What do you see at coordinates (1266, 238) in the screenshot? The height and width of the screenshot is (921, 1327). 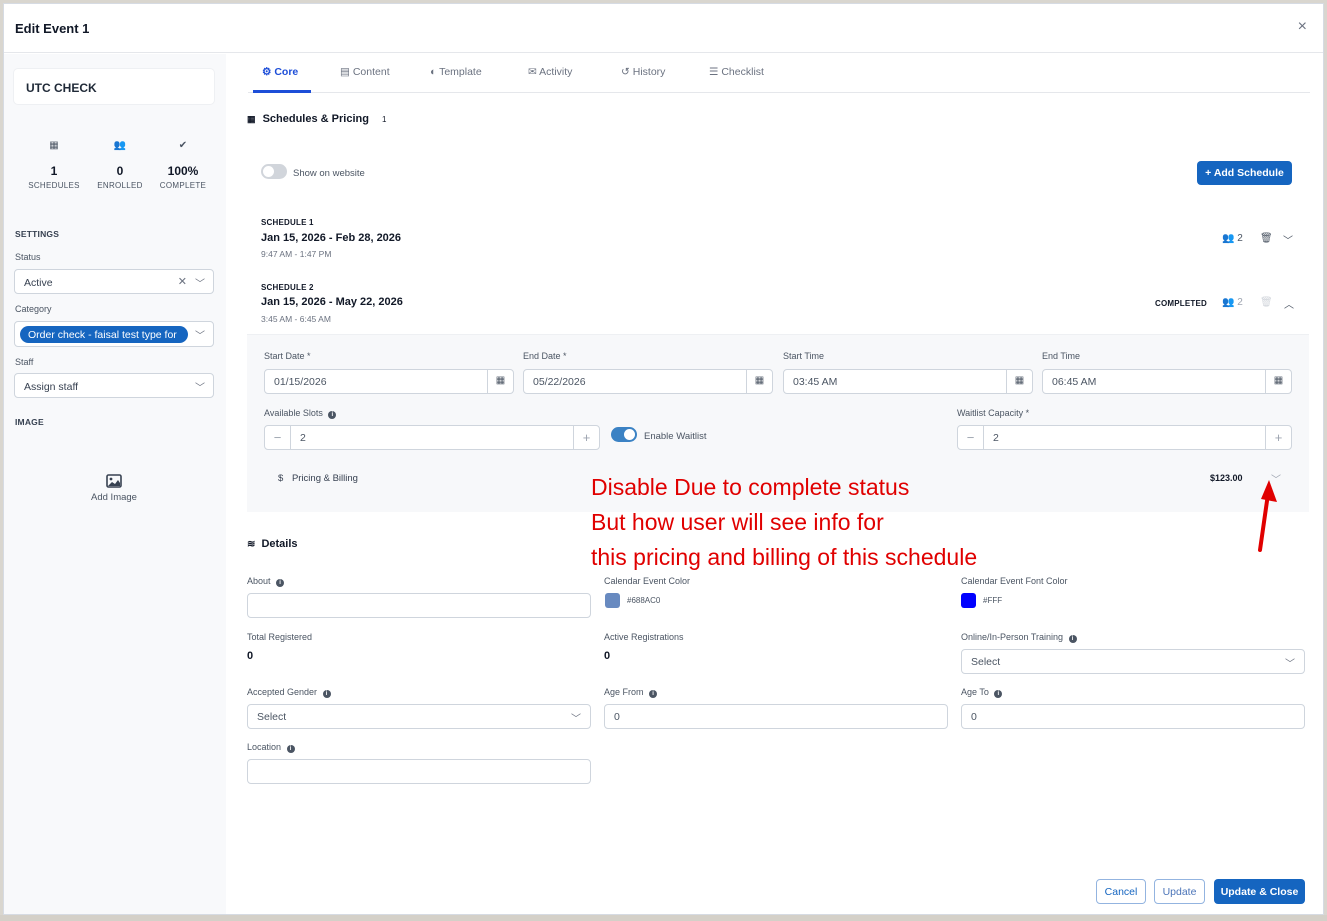 I see `trash-icon: 🗑` at bounding box center [1266, 238].